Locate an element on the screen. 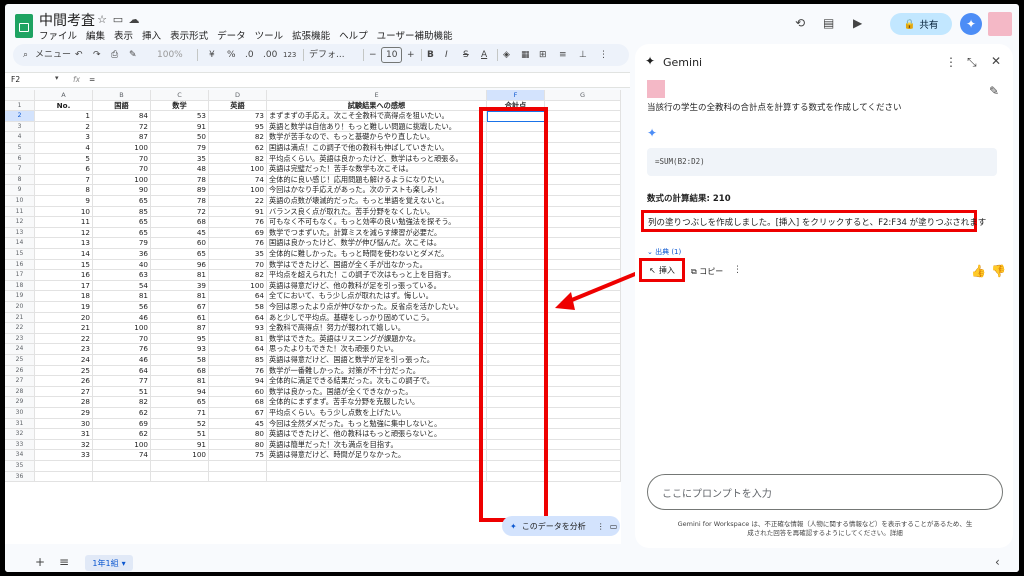 Image resolution: width=1024 pixels, height=576 pixels. undo-icon: ↶ is located at coordinates (79, 55).